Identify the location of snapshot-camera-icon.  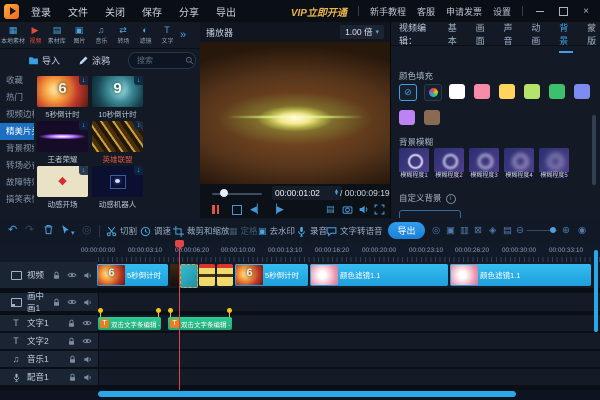
(347, 209).